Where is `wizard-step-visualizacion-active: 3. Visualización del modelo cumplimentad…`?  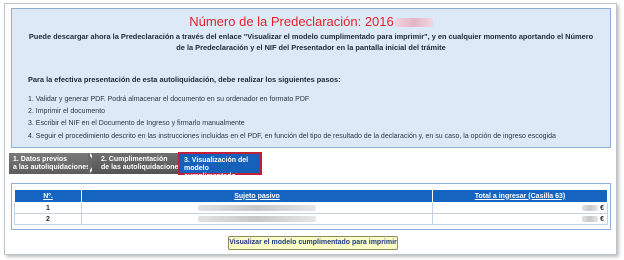
wizard-step-visualizacion-active: 3. Visualización del modelo cumplimentad… is located at coordinates (220, 166).